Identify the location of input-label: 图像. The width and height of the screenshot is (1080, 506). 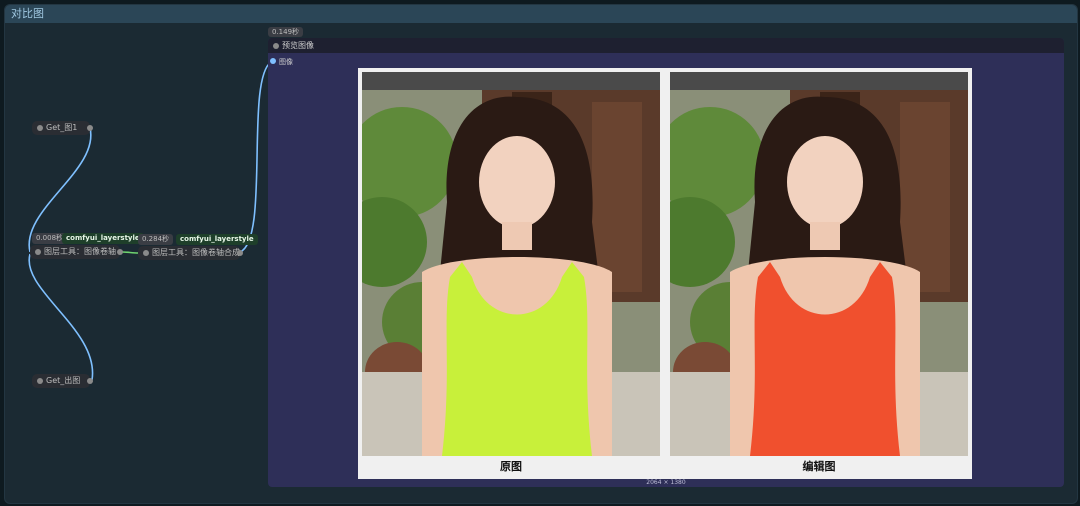
(286, 62).